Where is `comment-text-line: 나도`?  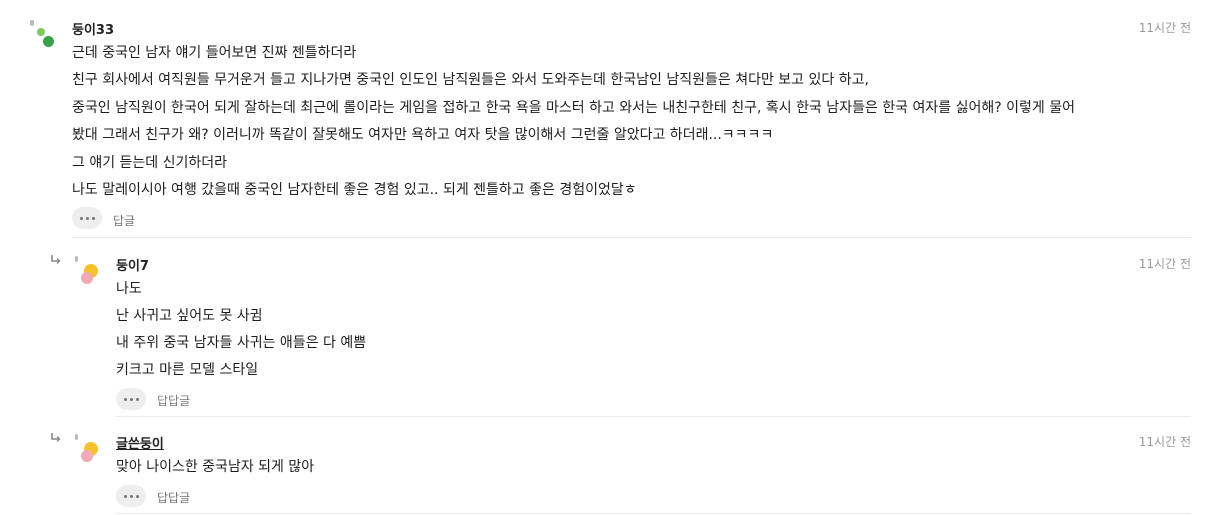
comment-text-line: 나도 is located at coordinates (129, 289).